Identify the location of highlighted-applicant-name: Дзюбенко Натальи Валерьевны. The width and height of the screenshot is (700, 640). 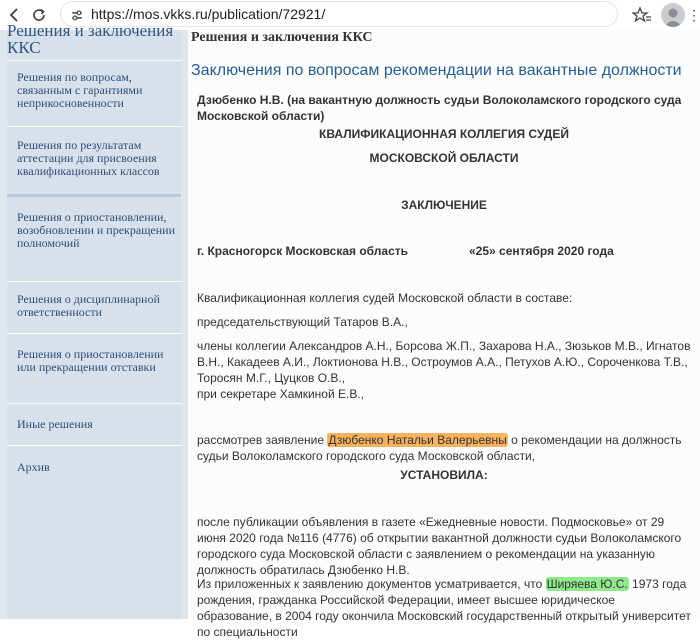
(417, 440).